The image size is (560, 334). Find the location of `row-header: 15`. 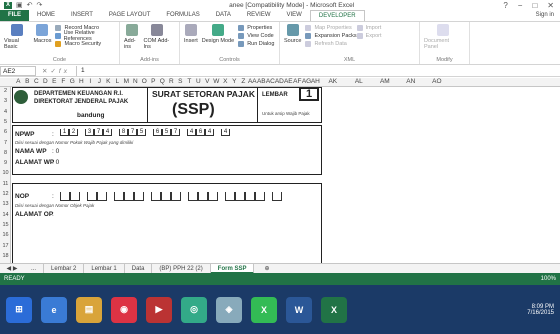

row-header: 15 is located at coordinates (5, 225).